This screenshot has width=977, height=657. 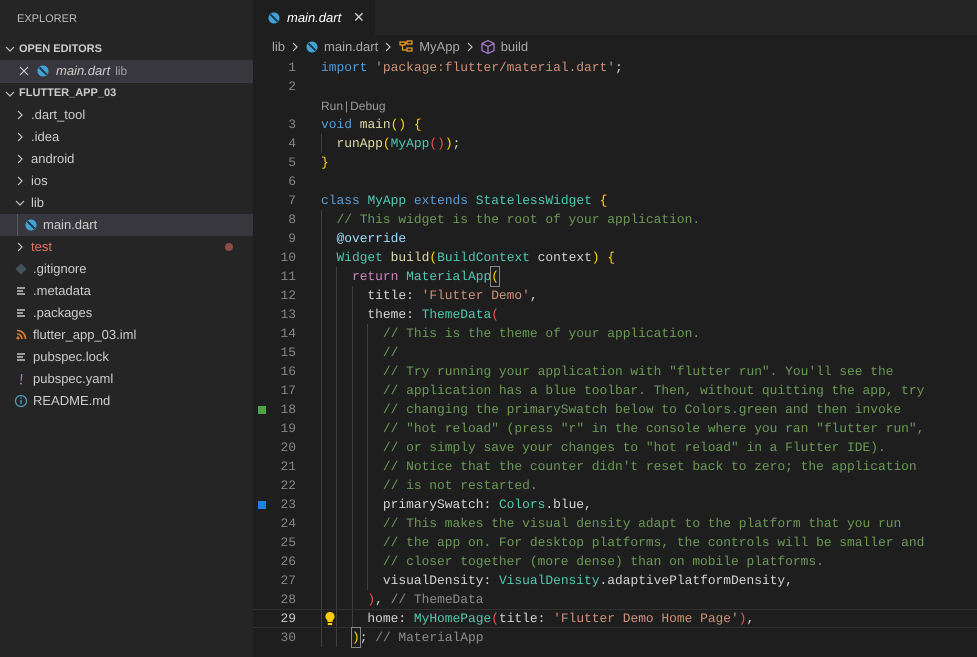 What do you see at coordinates (126, 335) in the screenshot?
I see `file-item: flutter_app_03.iml` at bounding box center [126, 335].